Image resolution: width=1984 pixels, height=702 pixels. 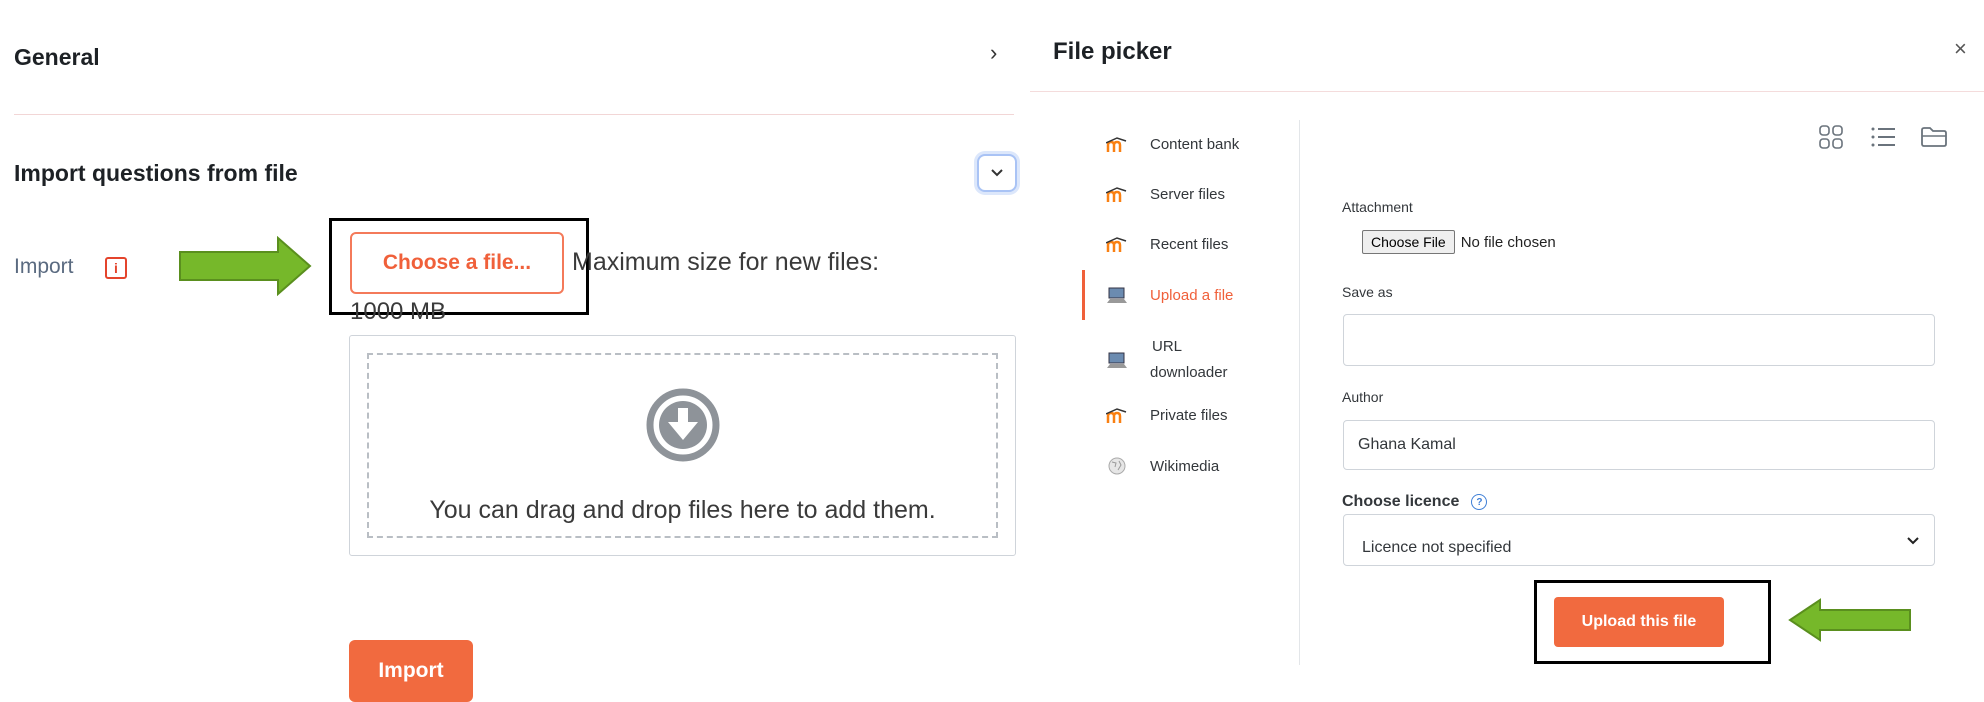 I want to click on import-section-title: Import questions from file, so click(x=156, y=173).